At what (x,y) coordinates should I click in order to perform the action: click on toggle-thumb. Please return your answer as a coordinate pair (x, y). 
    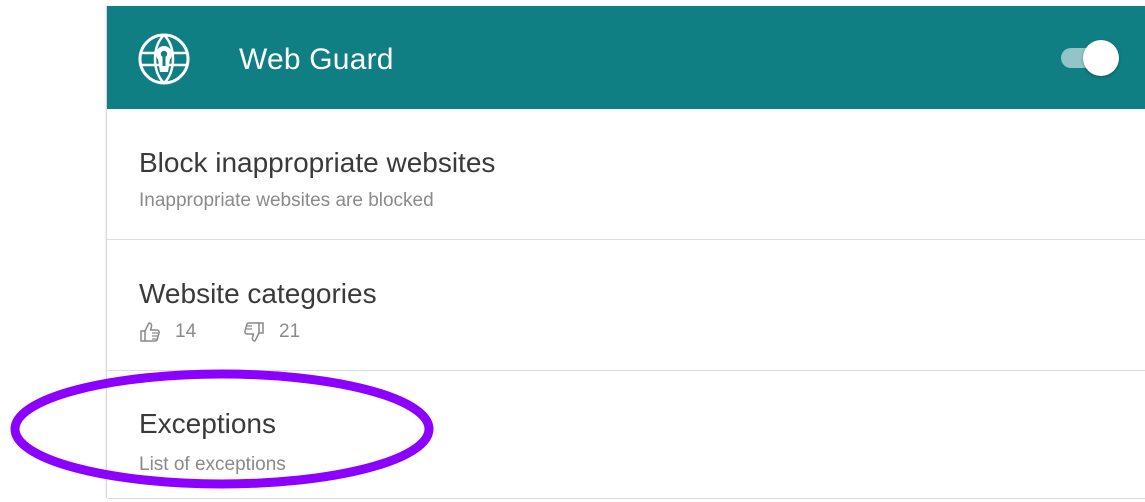
    Looking at the image, I should click on (1101, 58).